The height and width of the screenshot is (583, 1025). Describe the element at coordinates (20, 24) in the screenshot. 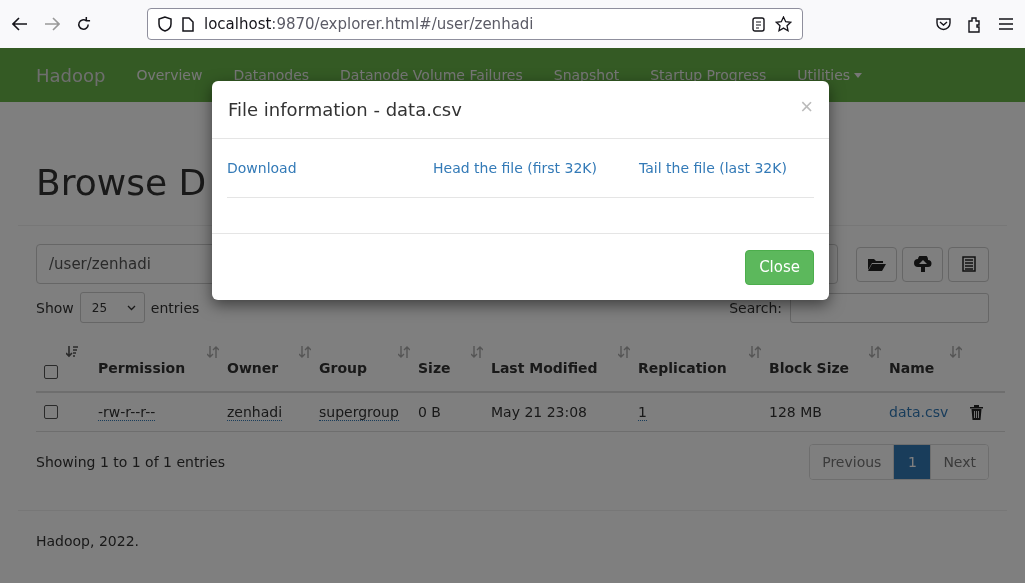

I see `back-arrow-icon` at that location.